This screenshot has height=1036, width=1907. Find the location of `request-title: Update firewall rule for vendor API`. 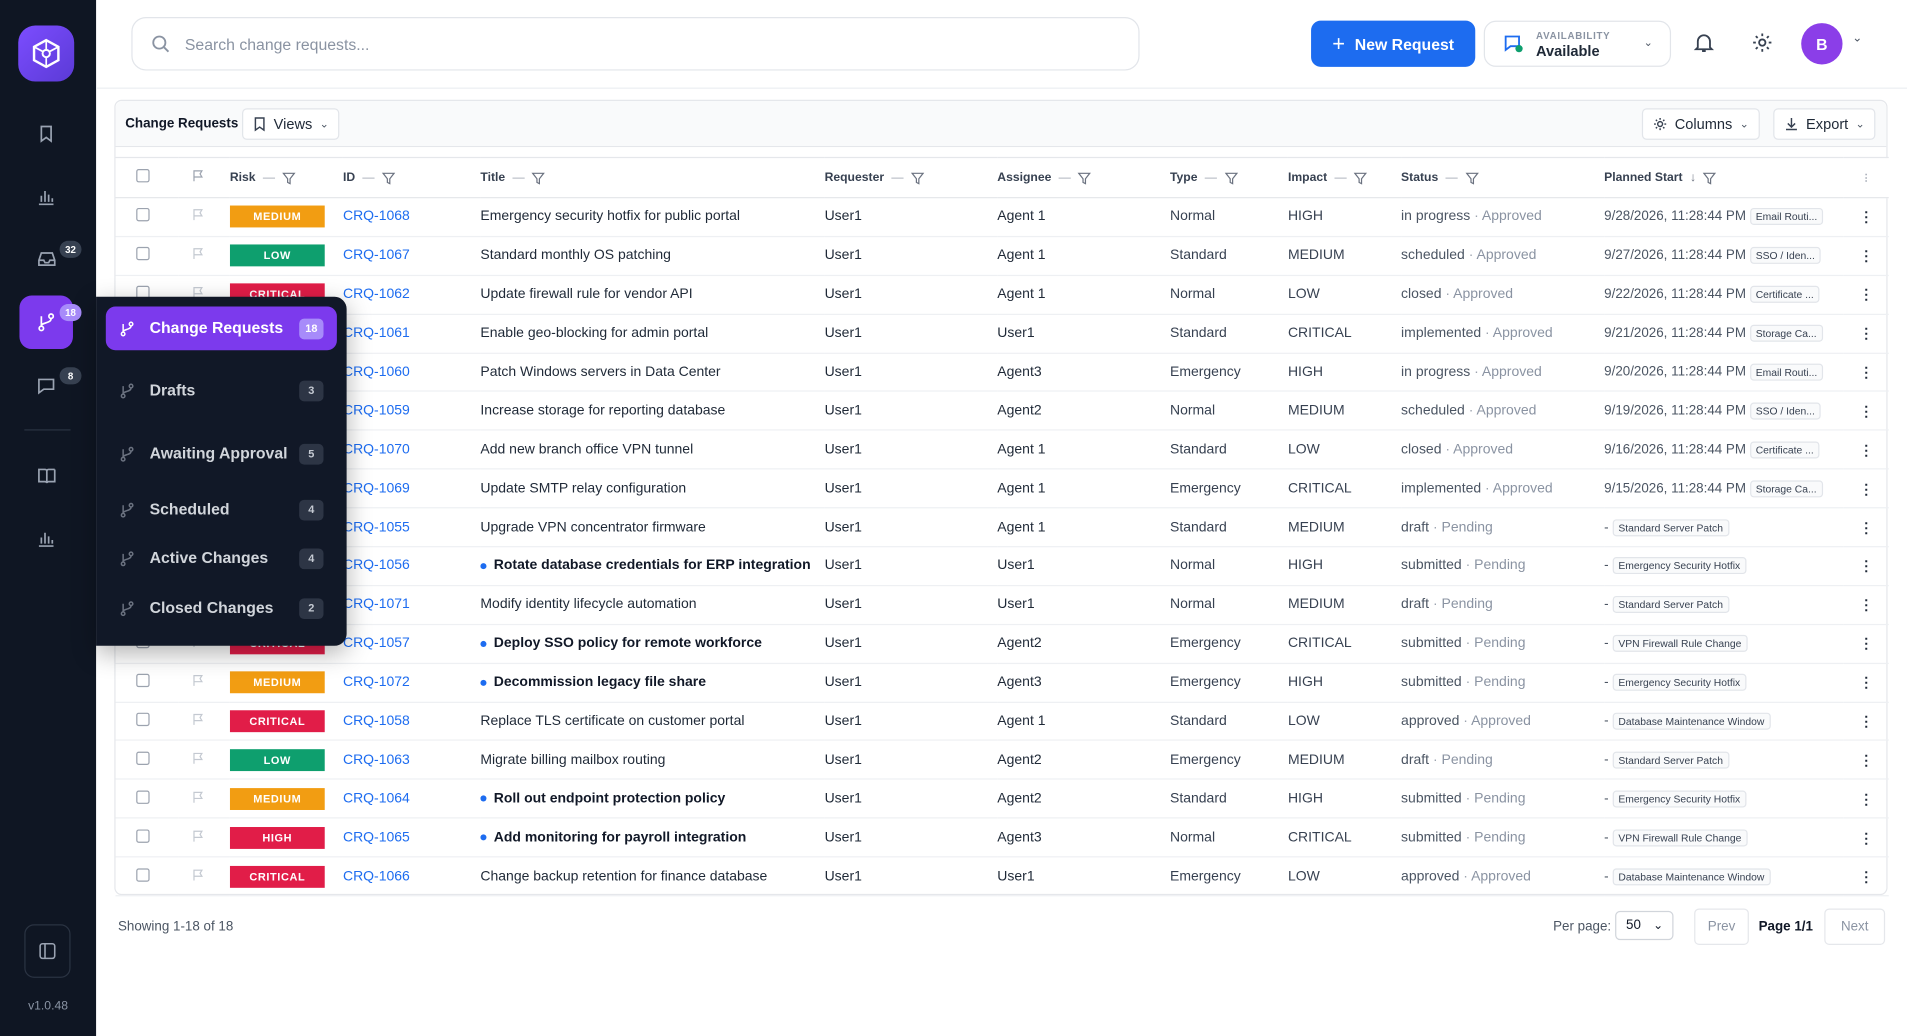

request-title: Update firewall rule for vendor API is located at coordinates (586, 294).